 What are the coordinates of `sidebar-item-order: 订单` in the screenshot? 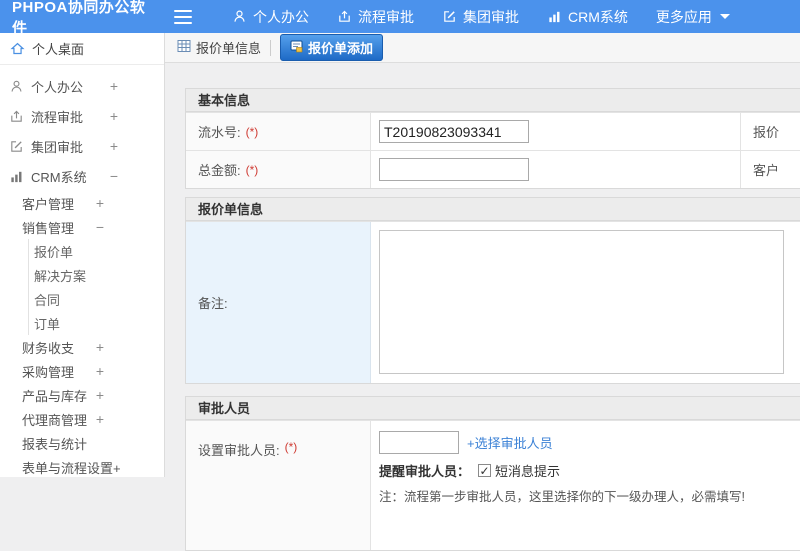 It's located at (96, 323).